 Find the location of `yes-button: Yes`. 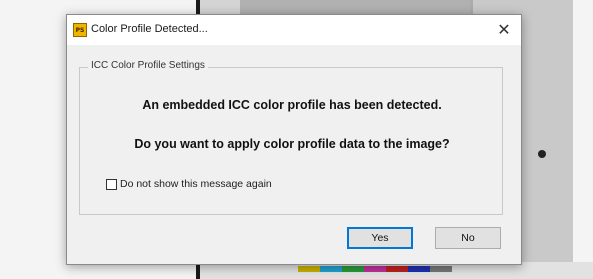

yes-button: Yes is located at coordinates (380, 238).